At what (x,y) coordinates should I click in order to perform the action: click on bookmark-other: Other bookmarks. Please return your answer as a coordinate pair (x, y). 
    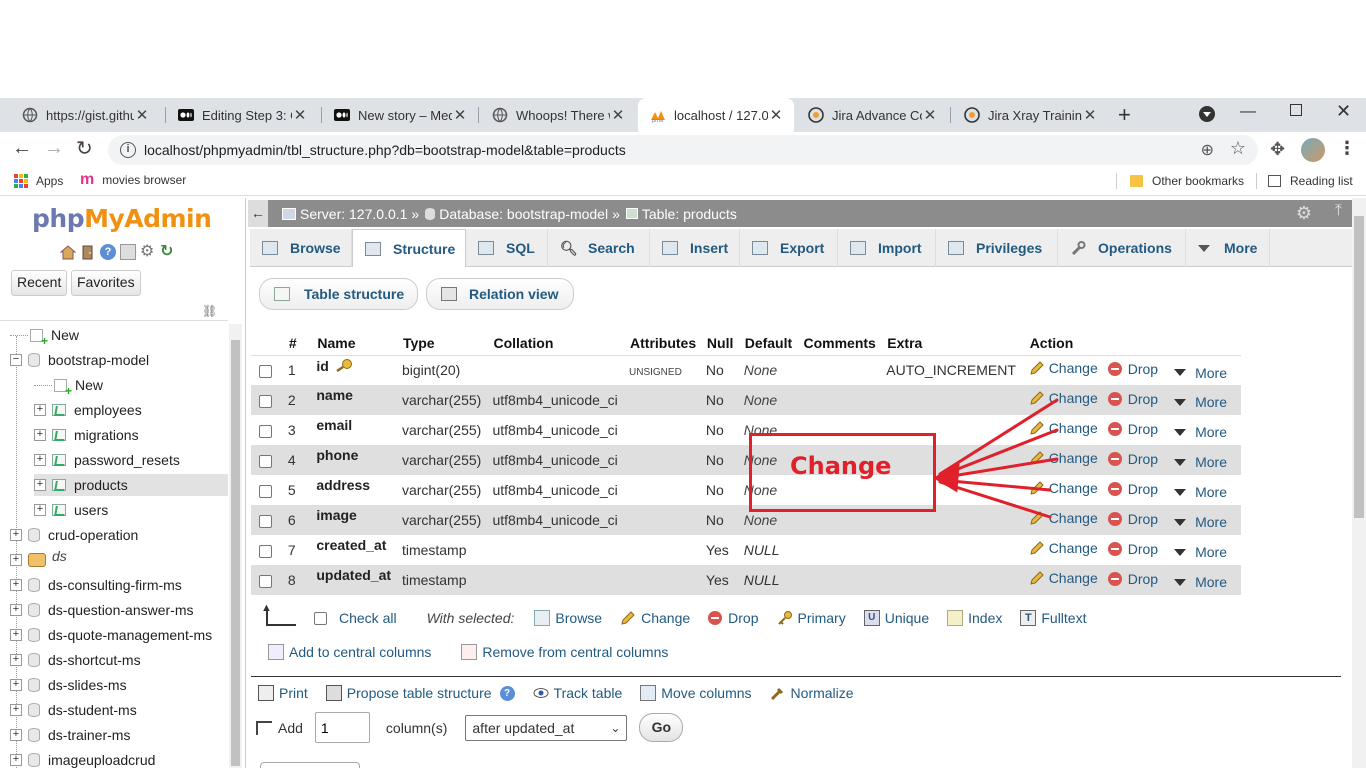
    Looking at the image, I should click on (1187, 181).